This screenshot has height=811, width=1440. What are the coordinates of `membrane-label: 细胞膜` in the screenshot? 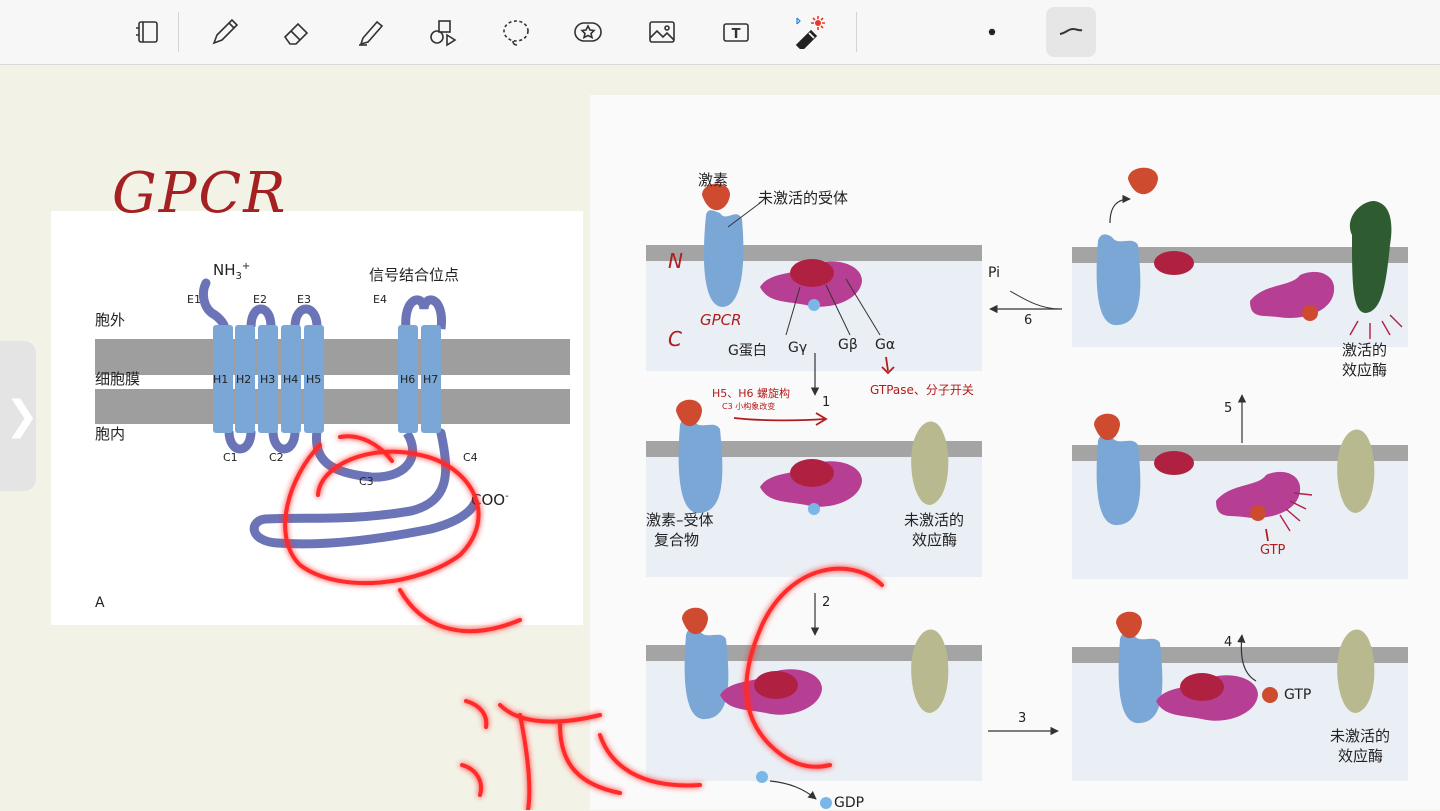 It's located at (118, 379).